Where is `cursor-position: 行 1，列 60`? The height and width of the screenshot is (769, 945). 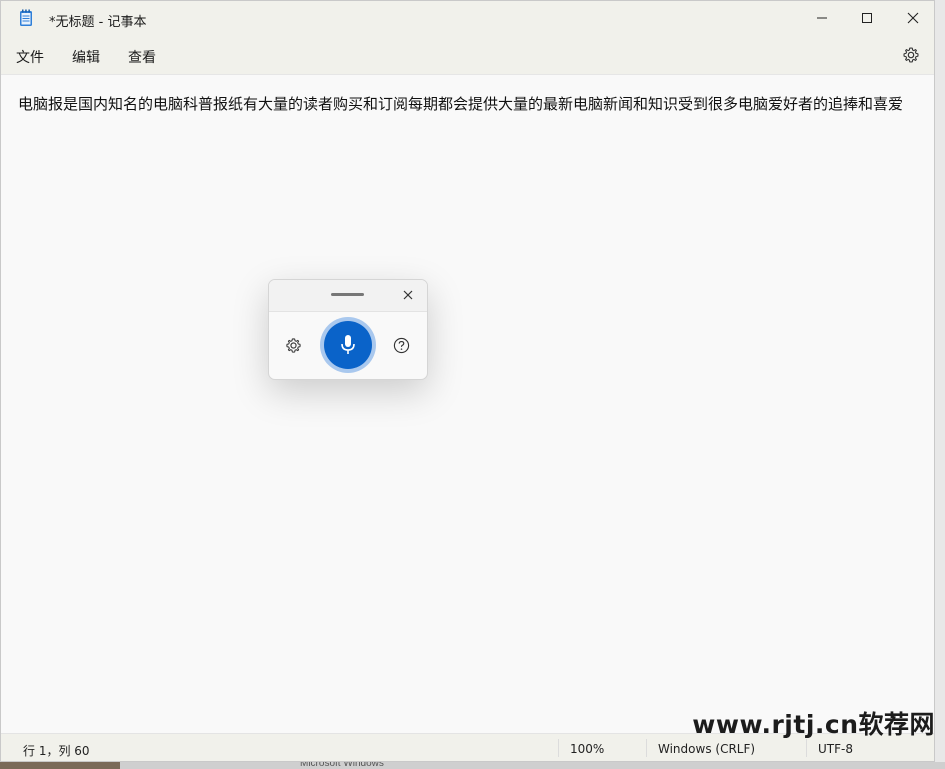
cursor-position: 行 1，列 60 is located at coordinates (56, 751).